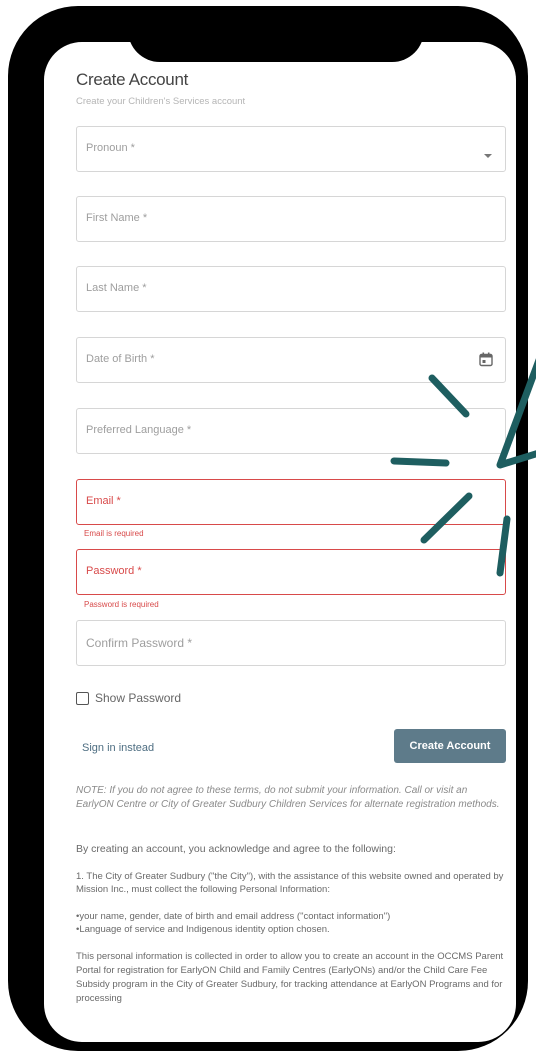 Image resolution: width=536 pixels, height=1055 pixels. What do you see at coordinates (114, 571) in the screenshot?
I see `password-label: Password *` at bounding box center [114, 571].